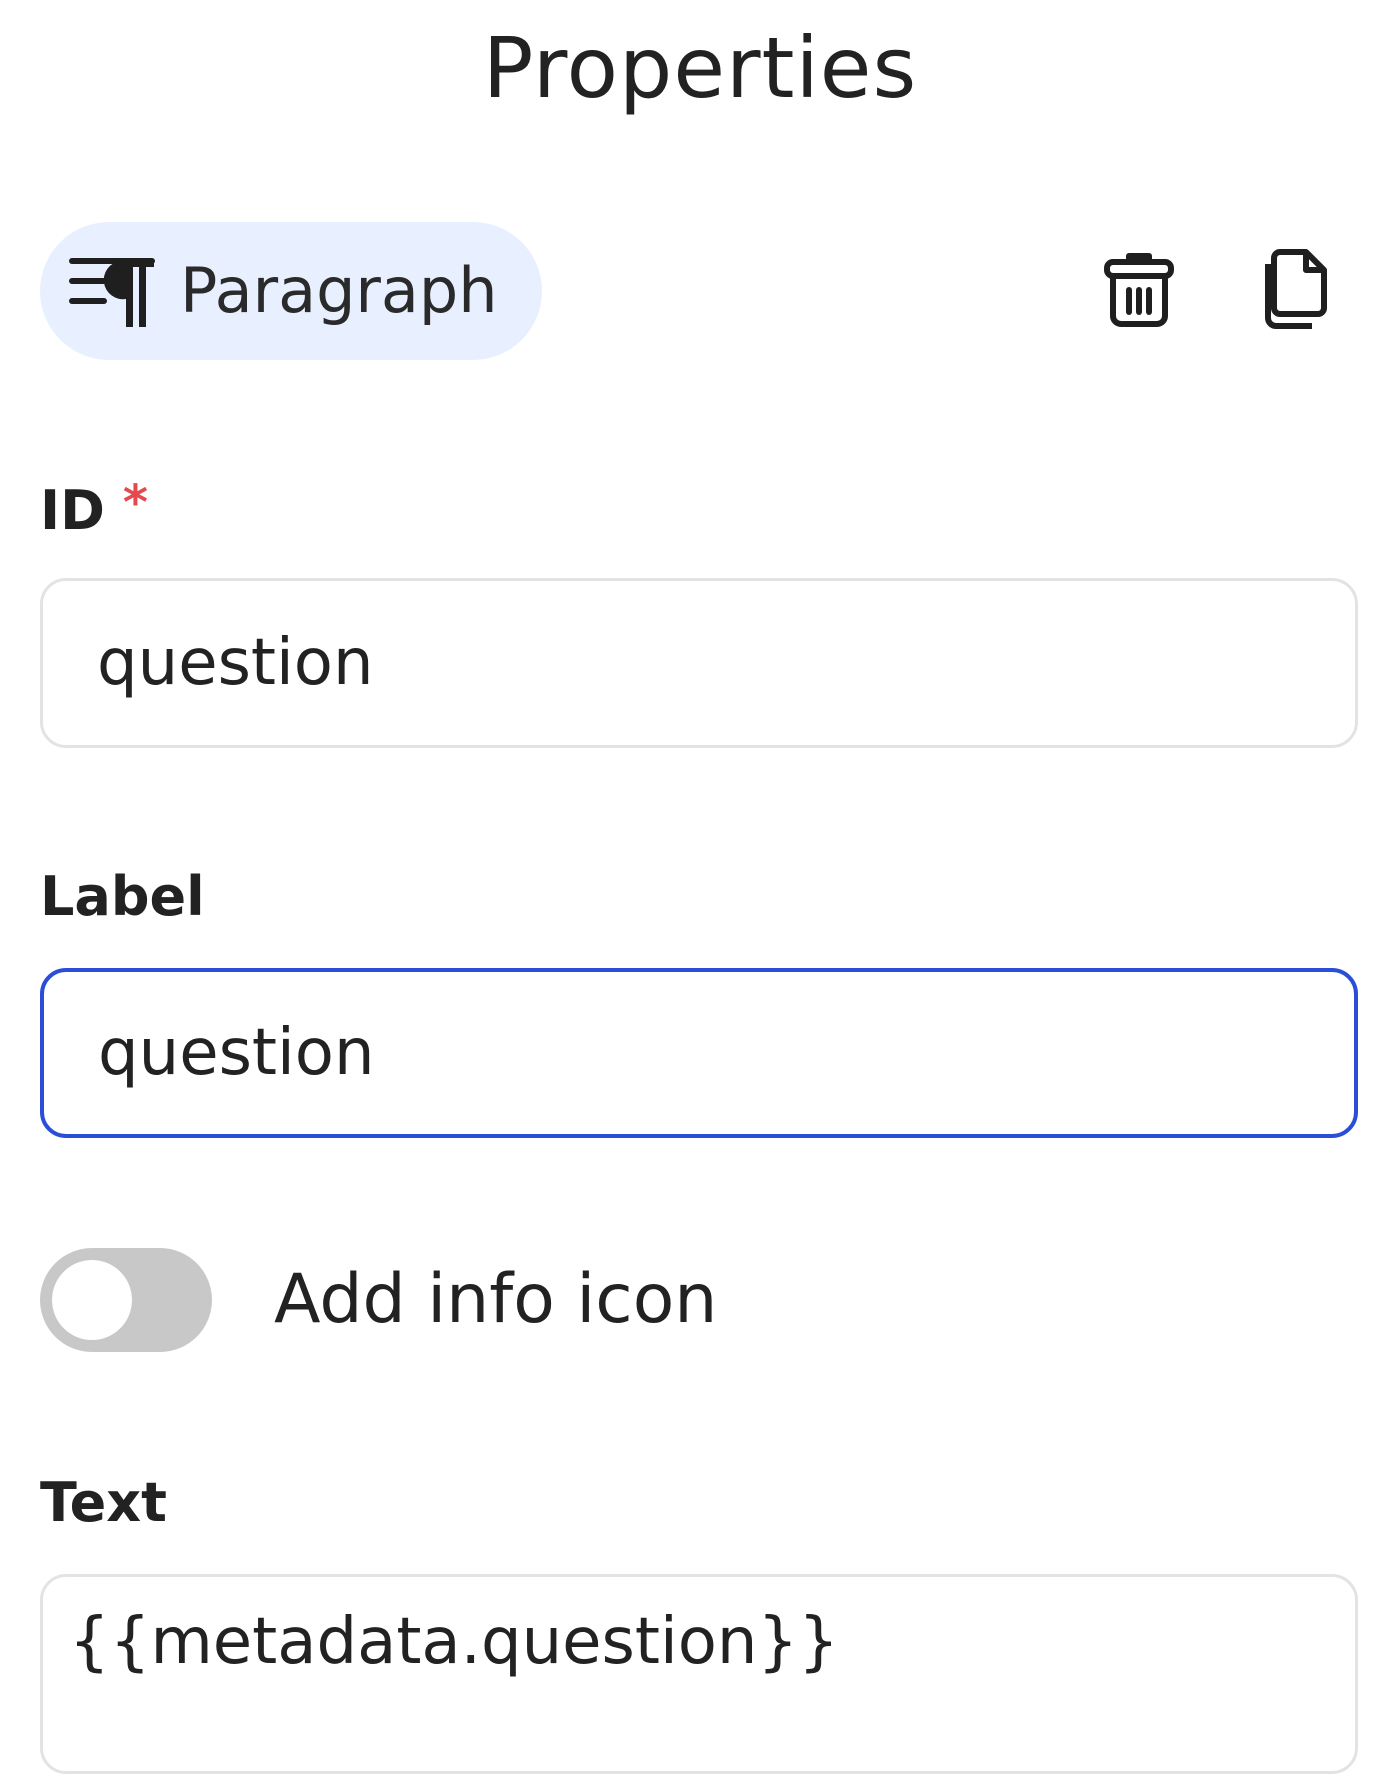 The image size is (1400, 1774). I want to click on text-textarea: {{metadata.question}}, so click(699, 1674).